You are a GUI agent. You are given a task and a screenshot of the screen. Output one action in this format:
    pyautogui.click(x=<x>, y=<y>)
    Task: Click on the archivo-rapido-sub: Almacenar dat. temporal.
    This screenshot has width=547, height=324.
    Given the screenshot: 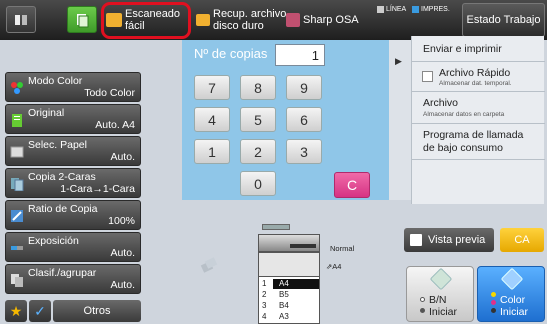 What is the action you would take?
    pyautogui.click(x=475, y=83)
    